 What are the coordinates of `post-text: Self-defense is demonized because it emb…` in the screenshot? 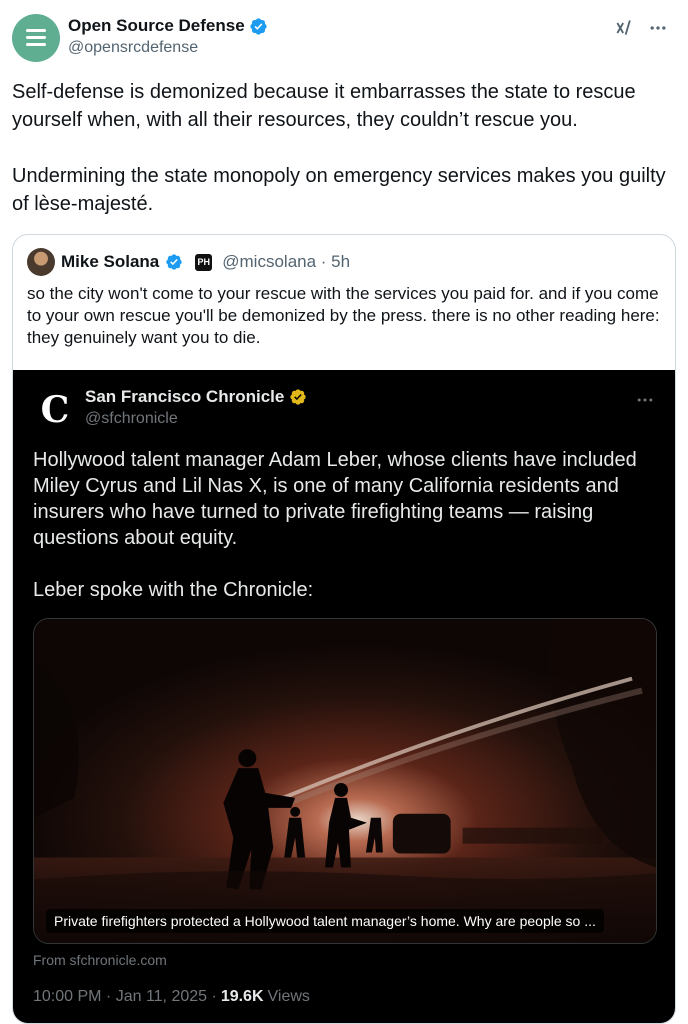 It's located at (342, 148).